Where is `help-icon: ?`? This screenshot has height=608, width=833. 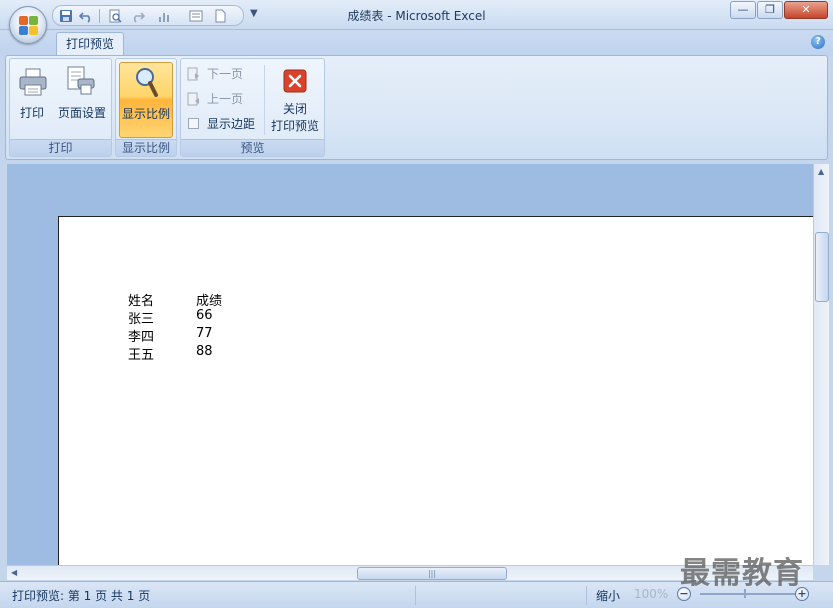
help-icon: ? is located at coordinates (818, 42).